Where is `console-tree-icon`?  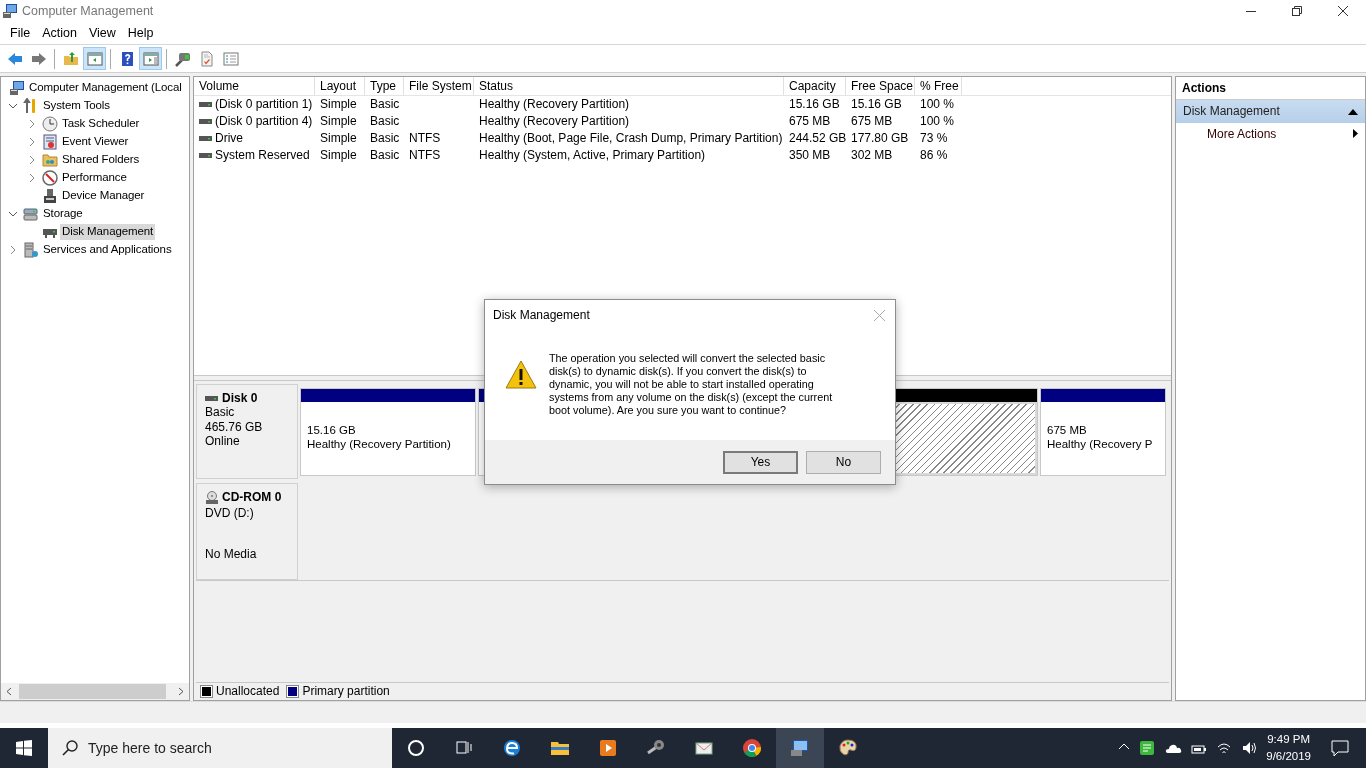
console-tree-icon is located at coordinates (94, 58).